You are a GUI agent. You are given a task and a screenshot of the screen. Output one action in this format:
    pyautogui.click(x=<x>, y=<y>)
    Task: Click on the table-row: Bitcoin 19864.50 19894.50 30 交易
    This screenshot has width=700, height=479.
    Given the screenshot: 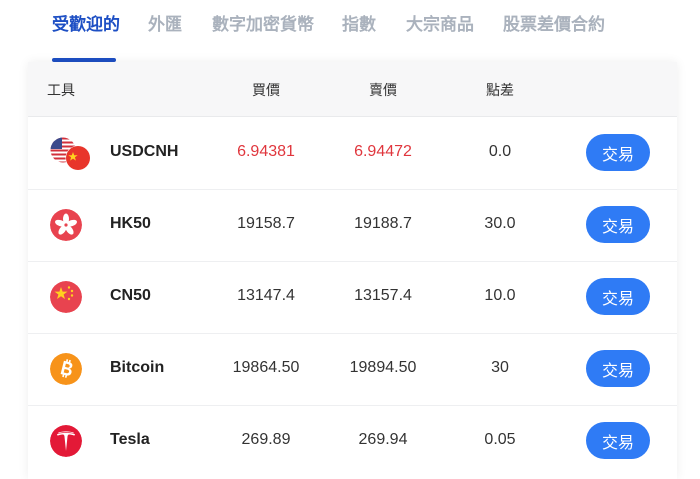 What is the action you would take?
    pyautogui.click(x=352, y=369)
    